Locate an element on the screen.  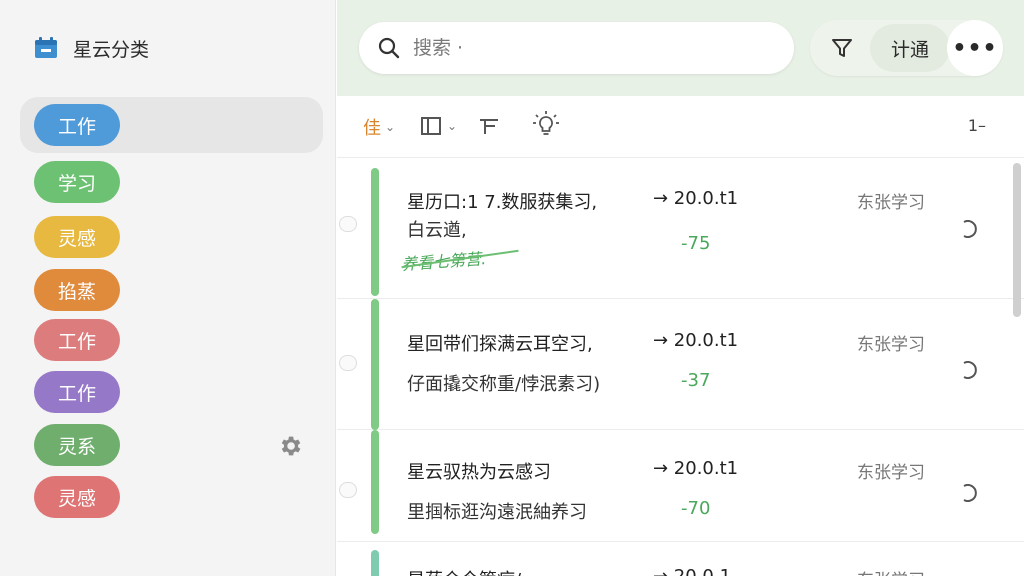
task-title: 星回带们探满云耳空习, is located at coordinates (500, 344).